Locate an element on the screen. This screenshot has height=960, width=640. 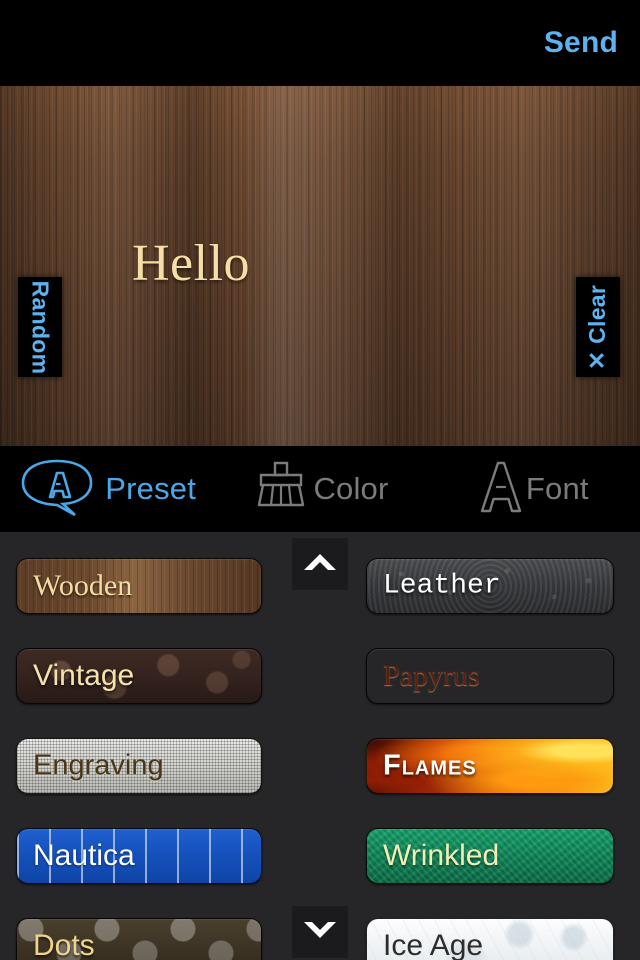
letter-a-outline-icon is located at coordinates (501, 489).